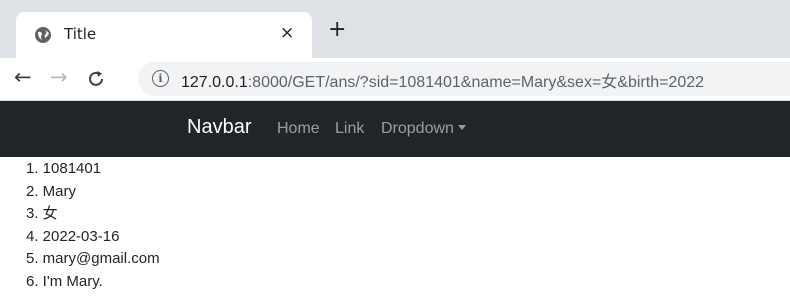 The width and height of the screenshot is (790, 298). What do you see at coordinates (43, 35) in the screenshot?
I see `globe-icon` at bounding box center [43, 35].